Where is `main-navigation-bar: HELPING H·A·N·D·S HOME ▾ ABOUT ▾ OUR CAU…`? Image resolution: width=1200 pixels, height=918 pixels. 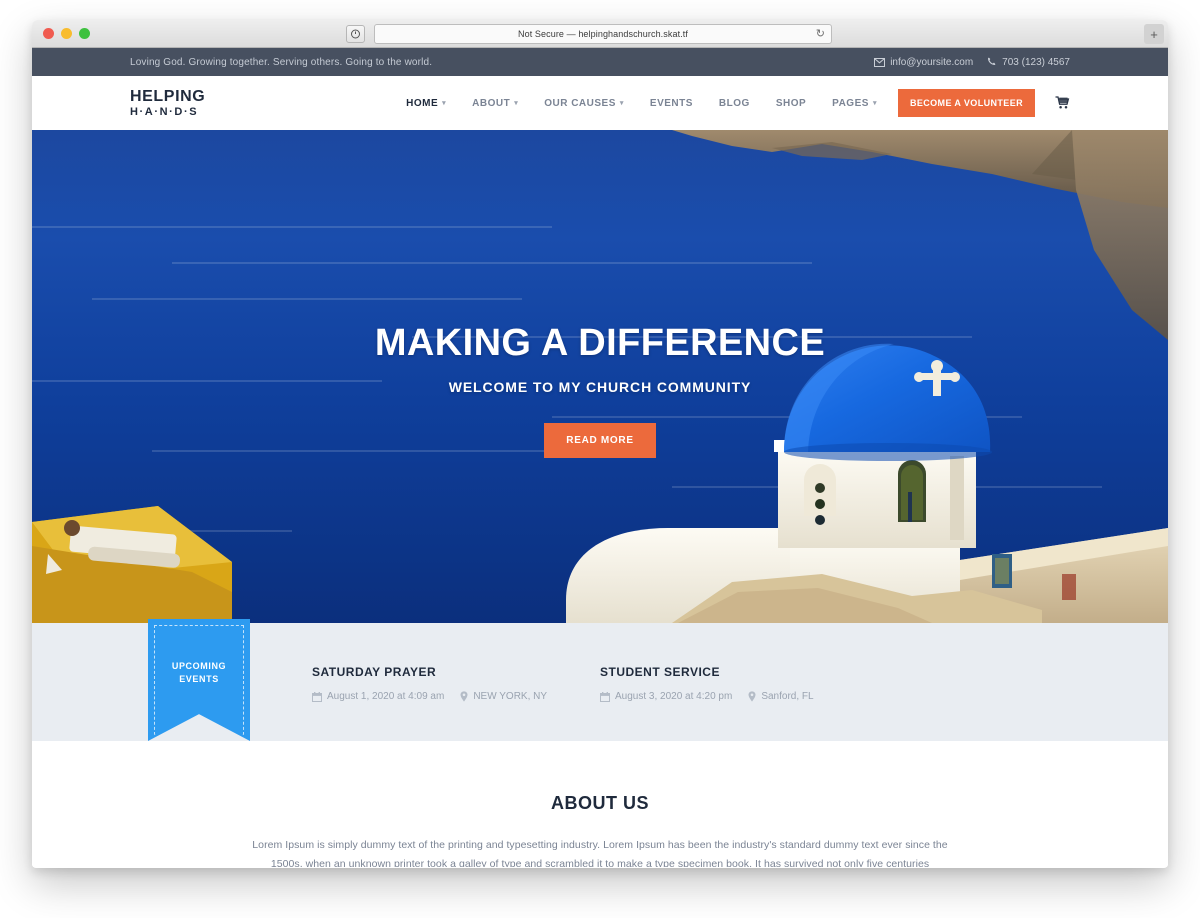
main-navigation-bar: HELPING H·A·N·D·S HOME ▾ ABOUT ▾ OUR CAU… is located at coordinates (600, 103).